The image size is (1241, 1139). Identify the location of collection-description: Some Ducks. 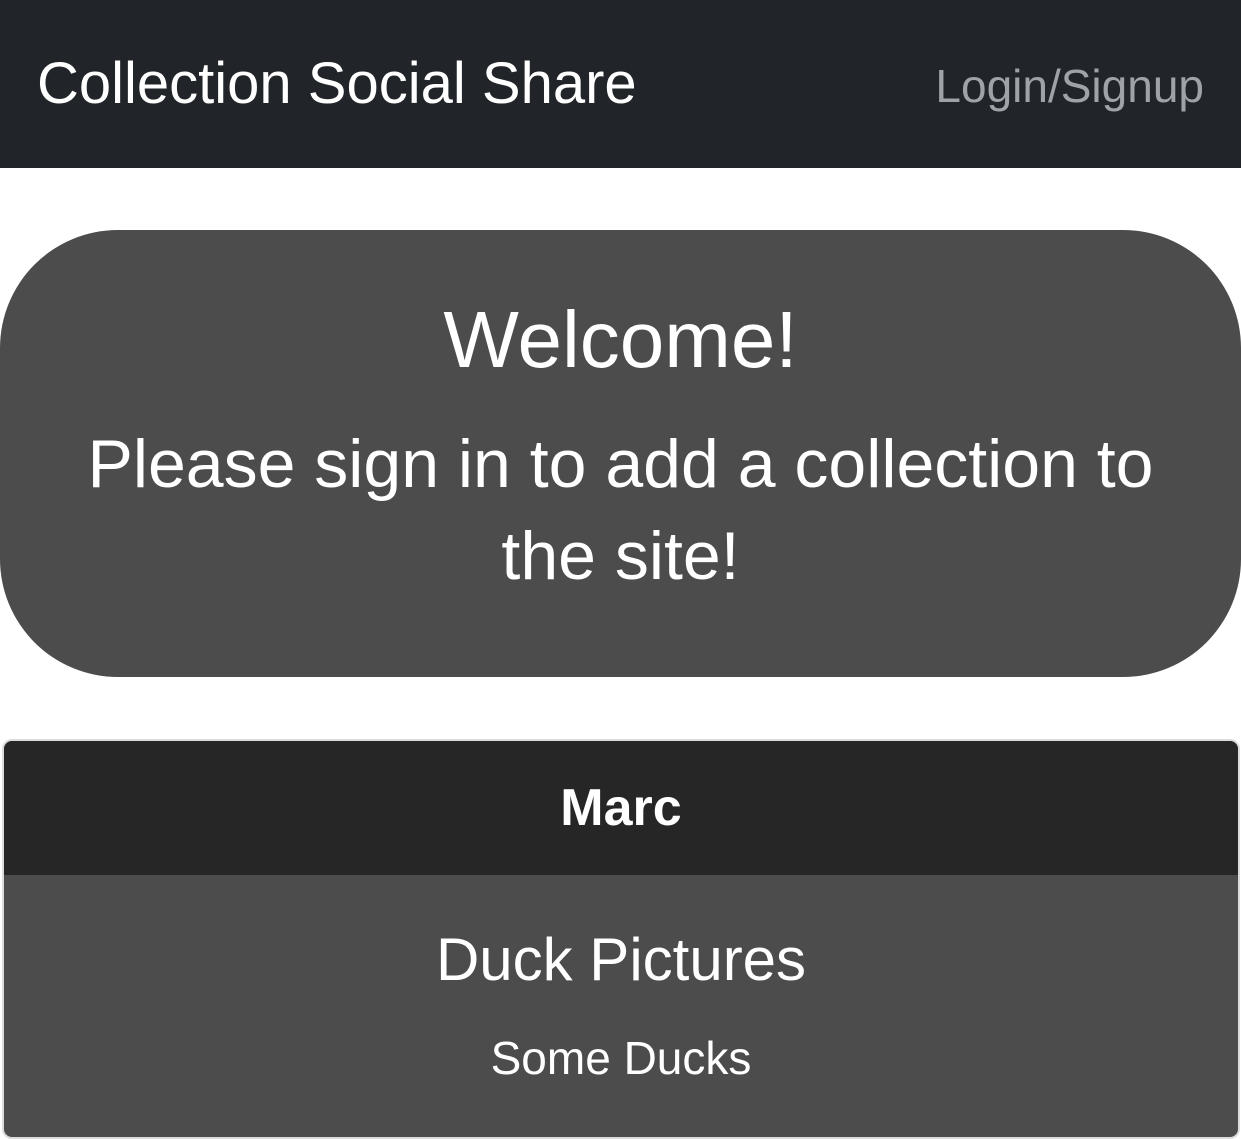
(621, 1058).